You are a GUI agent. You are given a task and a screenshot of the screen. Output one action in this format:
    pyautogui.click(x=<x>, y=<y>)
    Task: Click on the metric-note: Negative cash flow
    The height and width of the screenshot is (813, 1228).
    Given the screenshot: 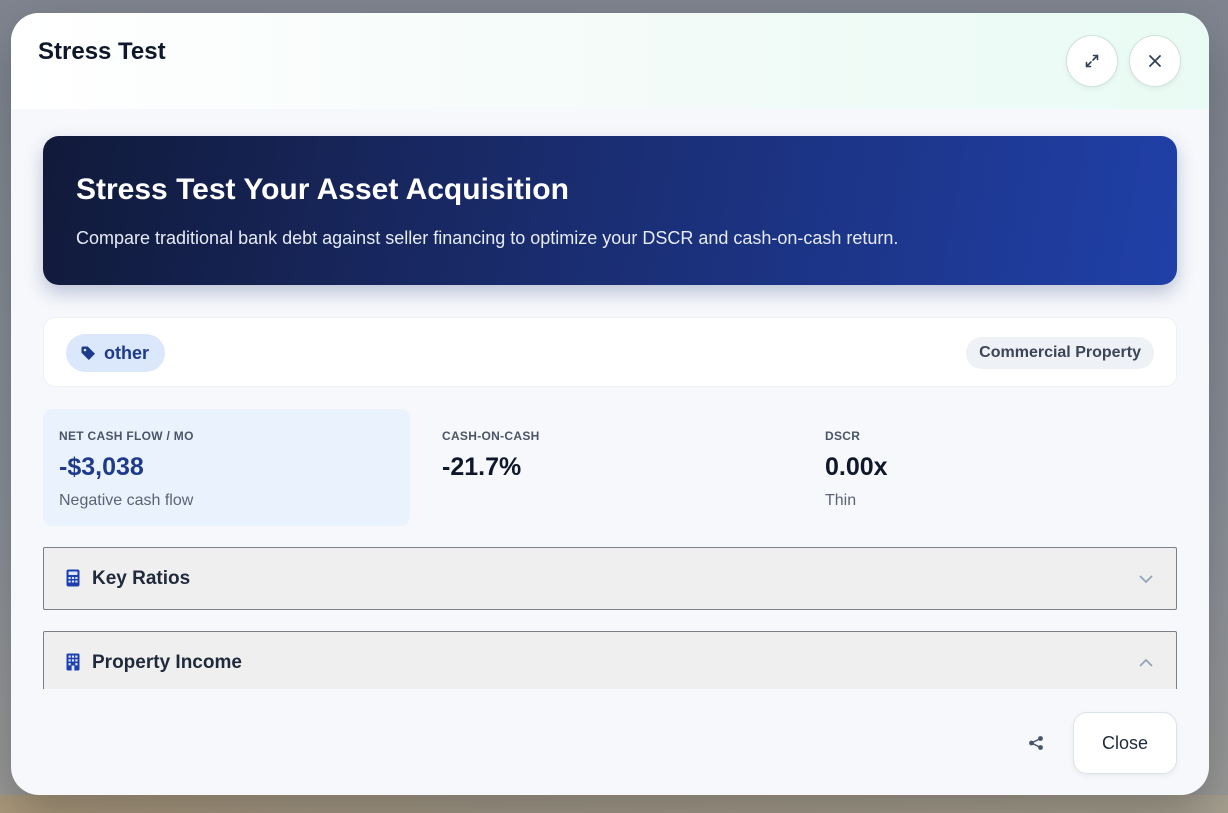 What is the action you would take?
    pyautogui.click(x=126, y=500)
    